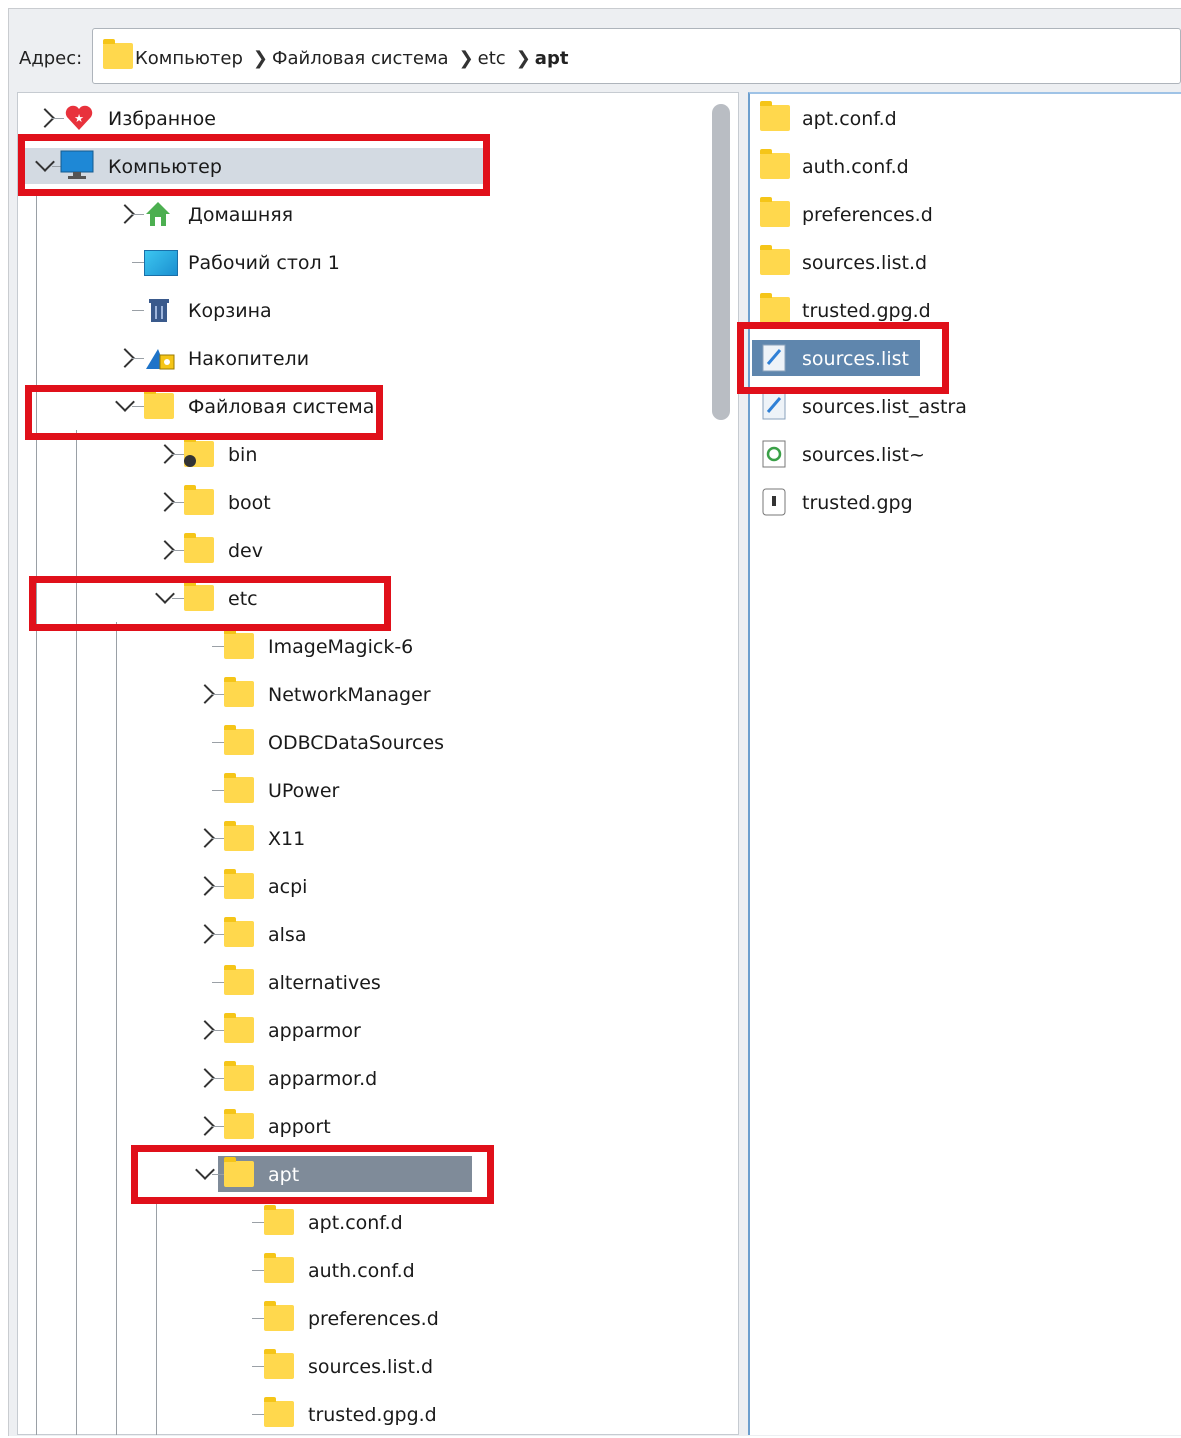  What do you see at coordinates (249, 359) in the screenshot?
I see `tree-item-label: Накопители` at bounding box center [249, 359].